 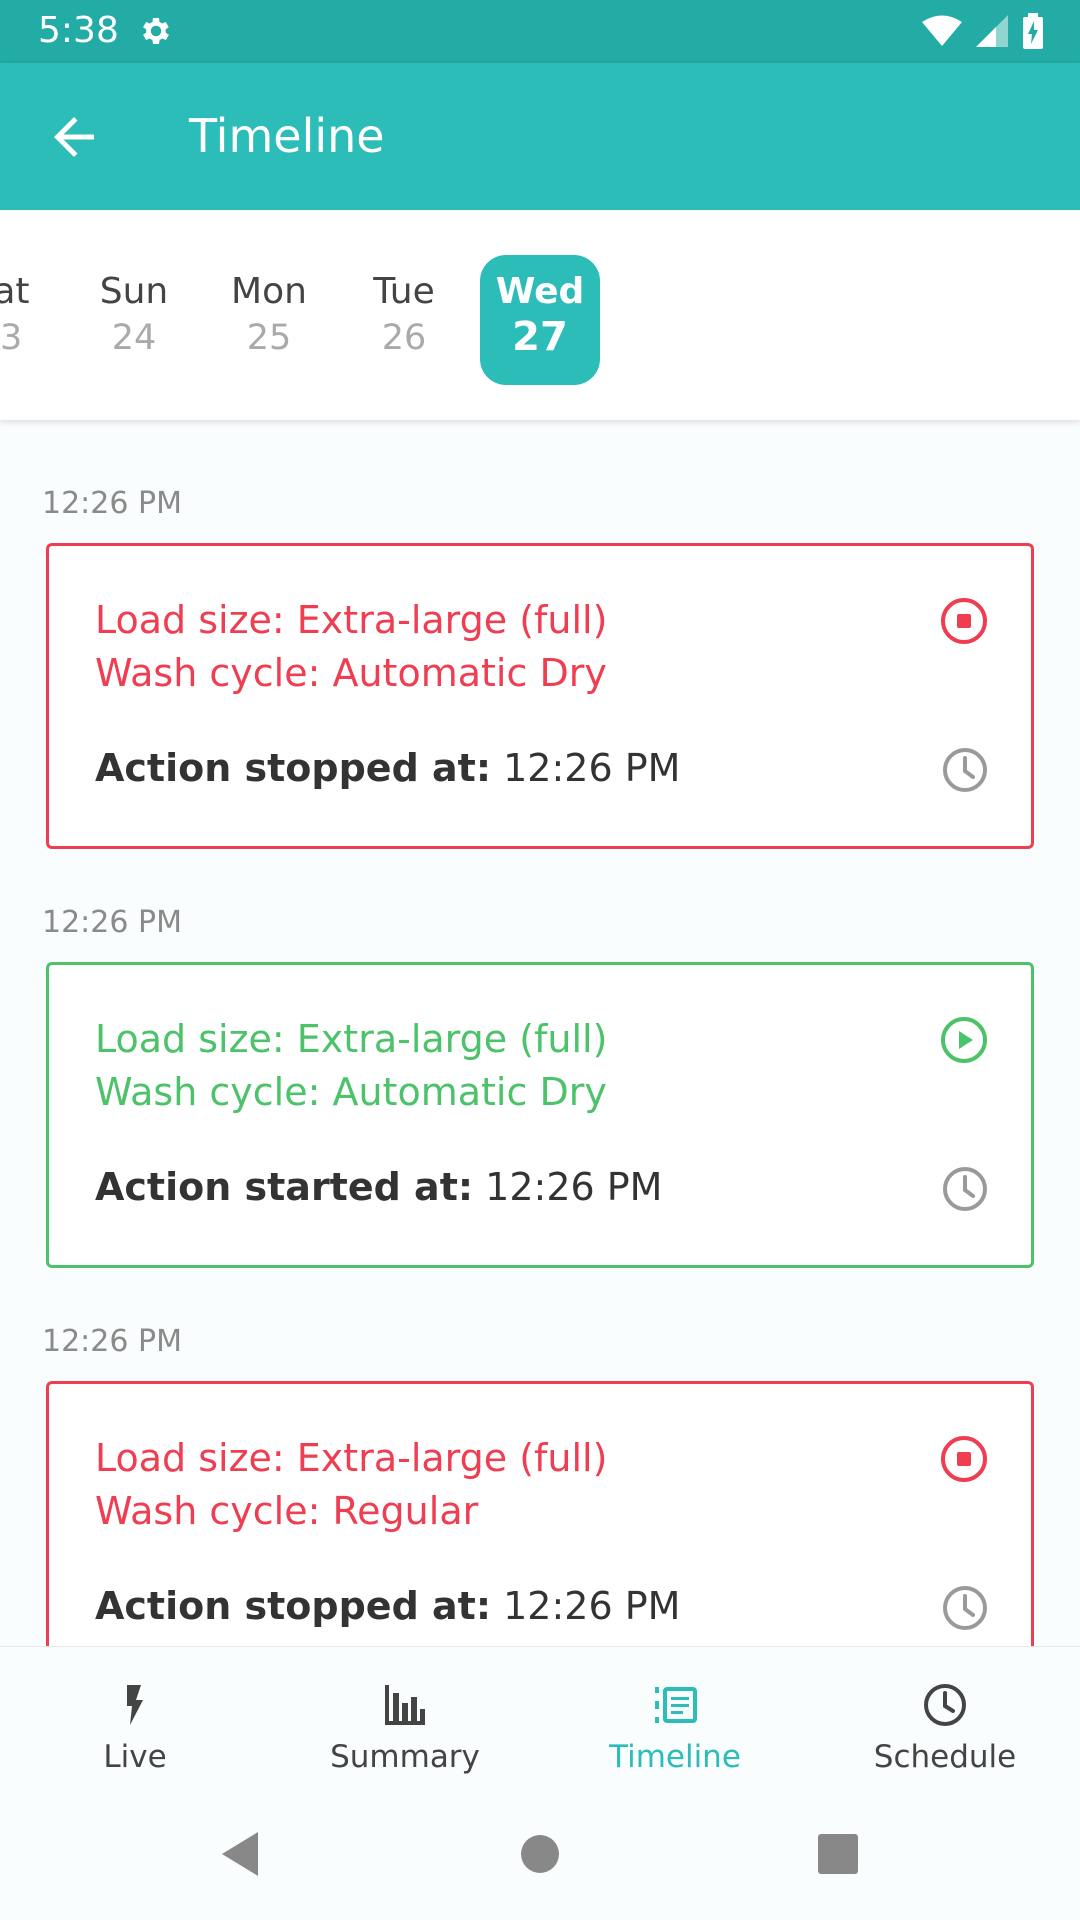 What do you see at coordinates (135, 1757) in the screenshot?
I see `nav-live-label: Live` at bounding box center [135, 1757].